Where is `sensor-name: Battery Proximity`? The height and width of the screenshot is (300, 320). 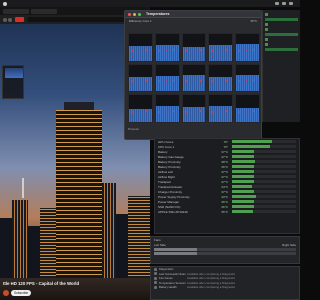
sensor-name: Battery Proximity is located at coordinates (169, 166).